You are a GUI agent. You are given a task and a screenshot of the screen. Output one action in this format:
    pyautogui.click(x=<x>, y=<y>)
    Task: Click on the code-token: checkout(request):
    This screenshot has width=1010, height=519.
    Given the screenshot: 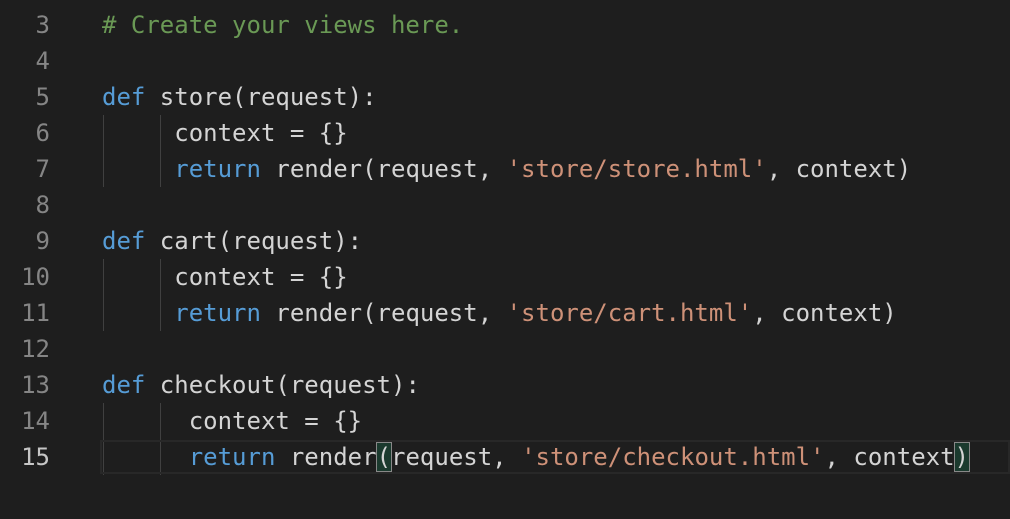 What is the action you would take?
    pyautogui.click(x=282, y=385)
    